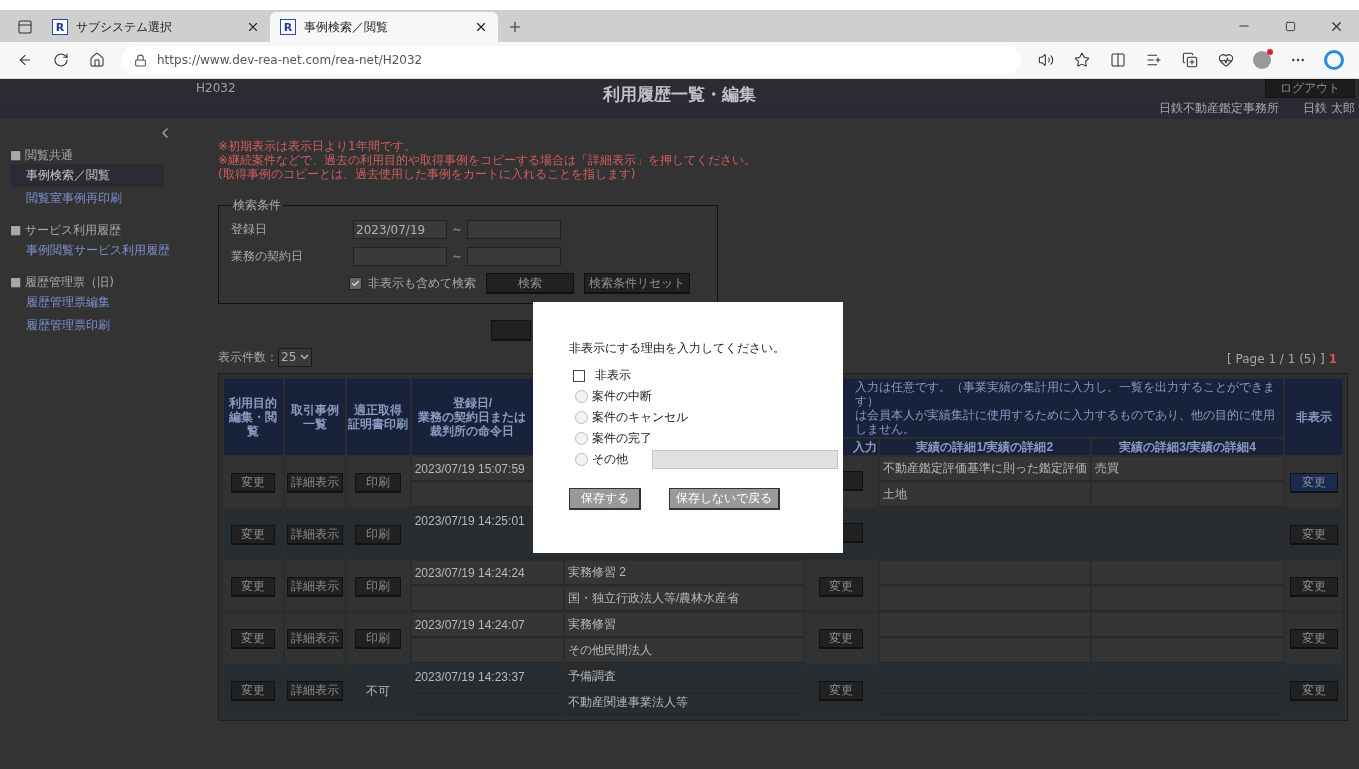  What do you see at coordinates (745, 459) in the screenshot?
I see `input-field` at bounding box center [745, 459].